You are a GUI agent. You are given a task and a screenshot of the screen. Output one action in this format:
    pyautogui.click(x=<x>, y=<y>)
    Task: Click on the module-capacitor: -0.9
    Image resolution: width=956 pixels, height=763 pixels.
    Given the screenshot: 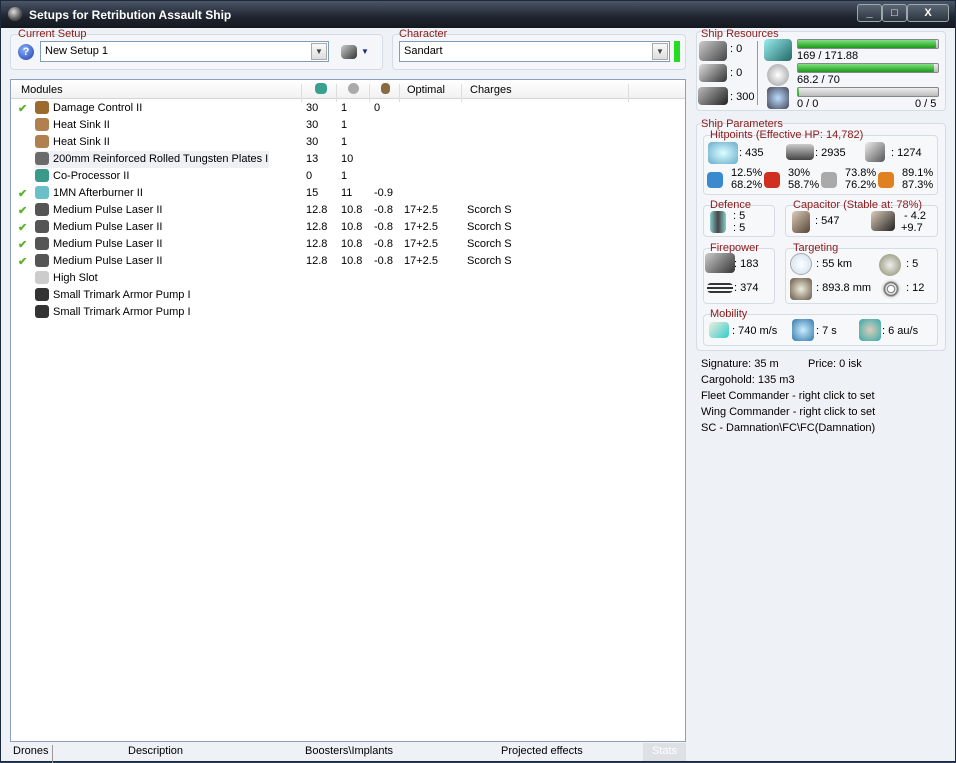 What is the action you would take?
    pyautogui.click(x=383, y=193)
    